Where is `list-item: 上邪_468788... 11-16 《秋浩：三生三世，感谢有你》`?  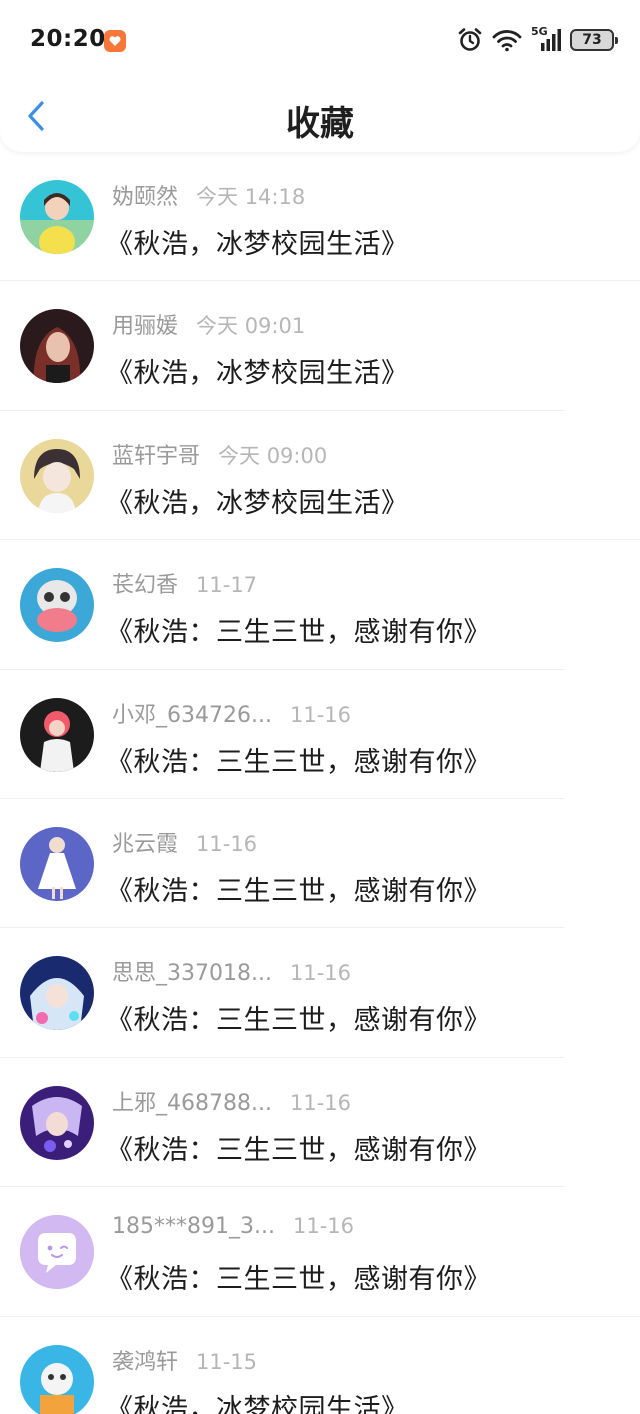
list-item: 上邪_468788... 11-16 《秋浩：三生三世，感谢有你》 is located at coordinates (320, 1123).